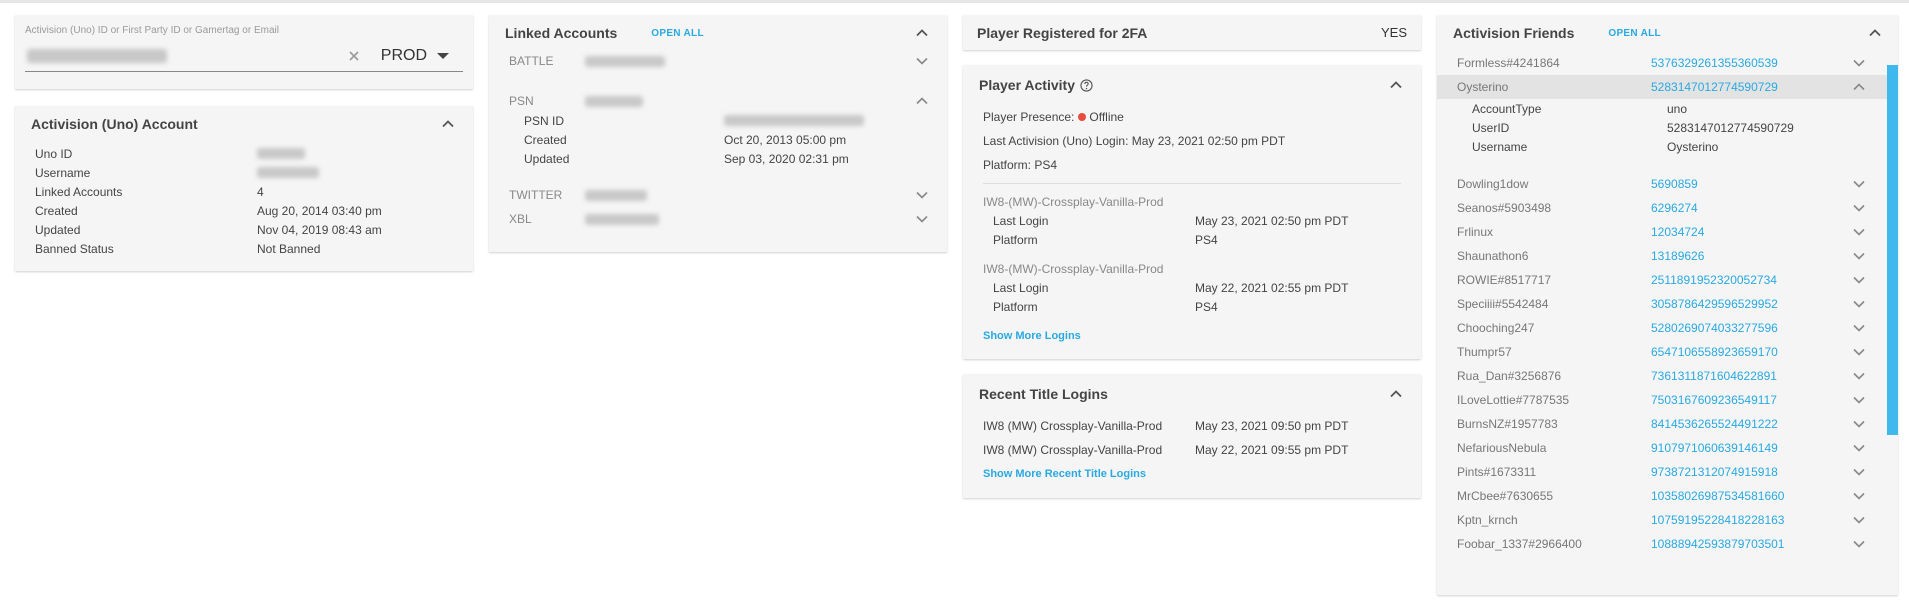 The image size is (1909, 605). I want to click on friend-id-link: 10759195228418228163, so click(1717, 520).